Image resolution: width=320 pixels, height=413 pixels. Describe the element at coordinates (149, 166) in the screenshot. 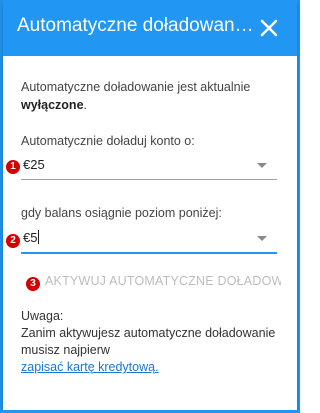

I see `topup-amount-select: €25` at that location.